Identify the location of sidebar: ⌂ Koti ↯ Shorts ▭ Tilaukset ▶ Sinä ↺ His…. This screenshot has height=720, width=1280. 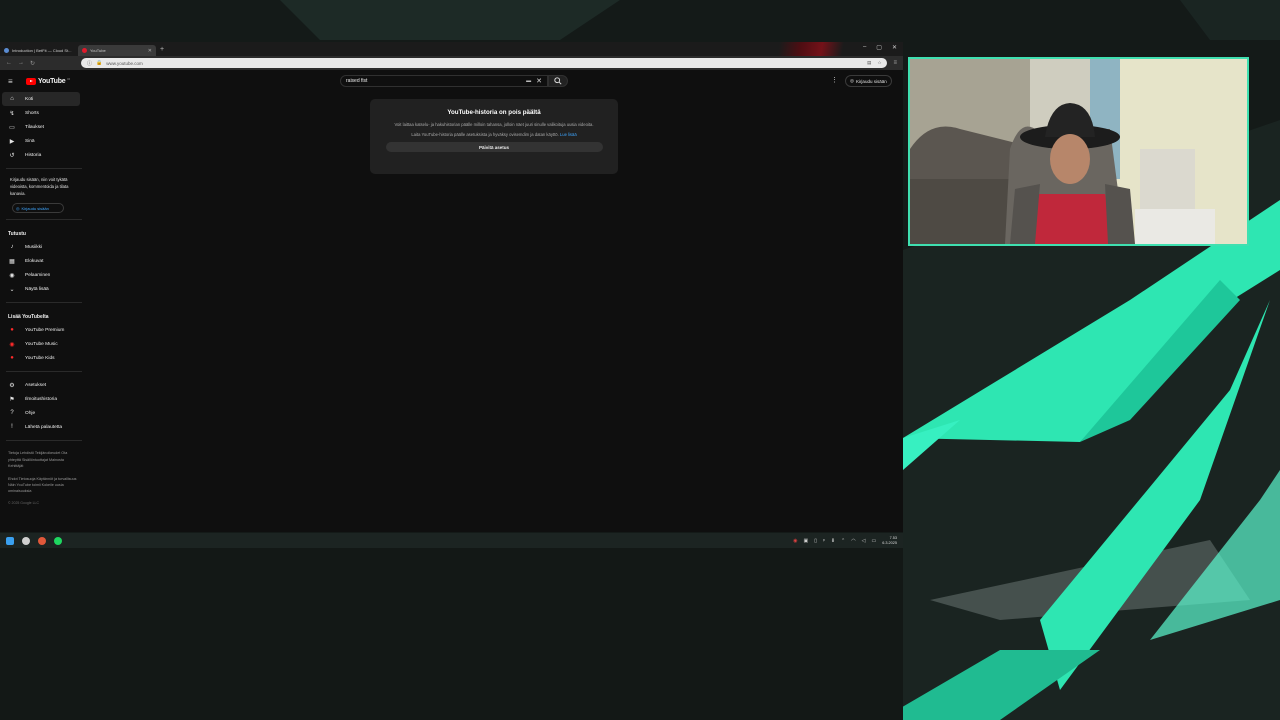
(43, 300).